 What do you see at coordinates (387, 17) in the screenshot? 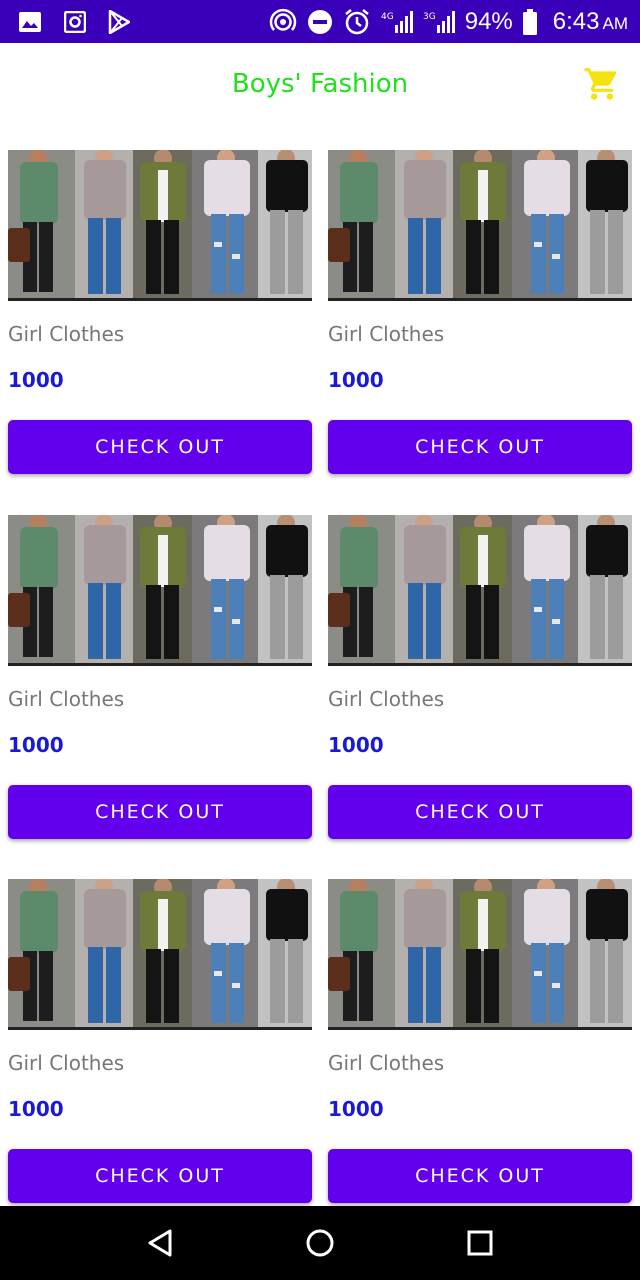
I see `svg-text: 4G` at bounding box center [387, 17].